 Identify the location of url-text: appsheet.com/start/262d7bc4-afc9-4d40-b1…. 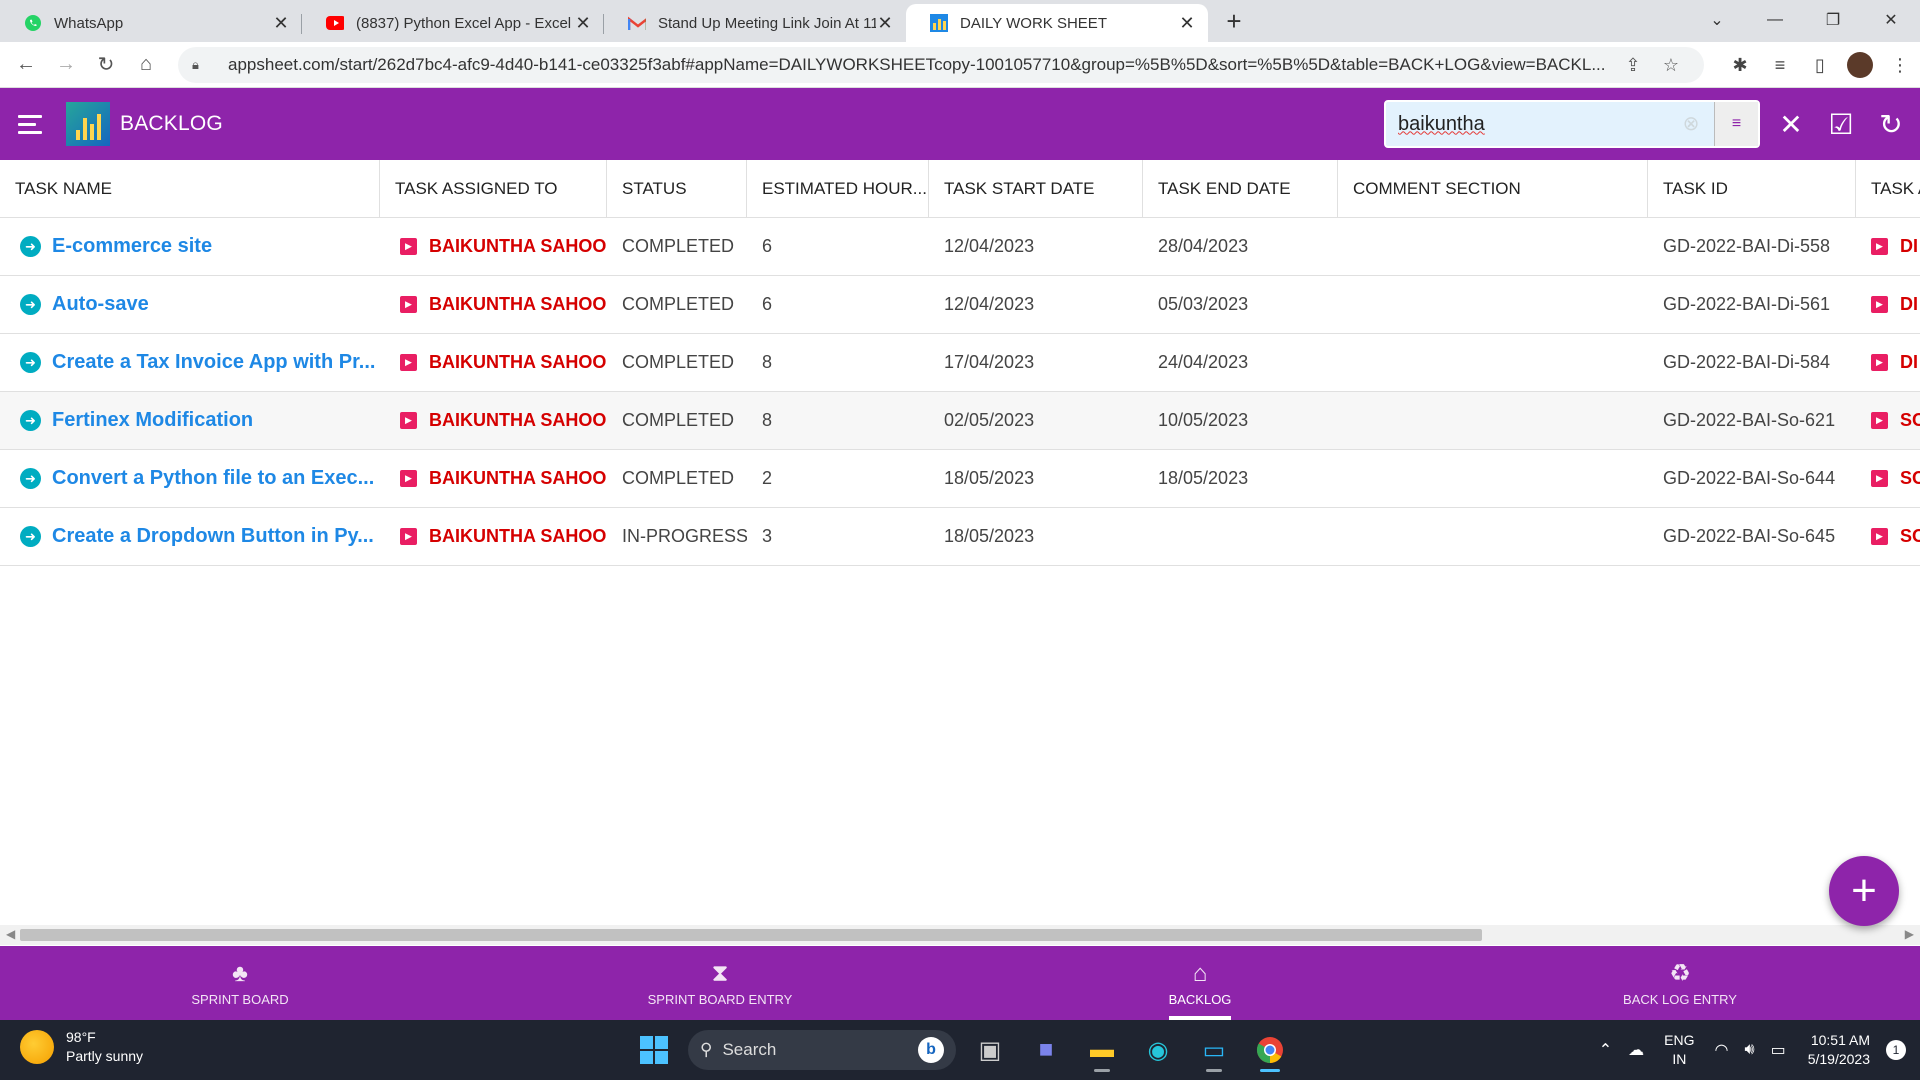
(912, 65).